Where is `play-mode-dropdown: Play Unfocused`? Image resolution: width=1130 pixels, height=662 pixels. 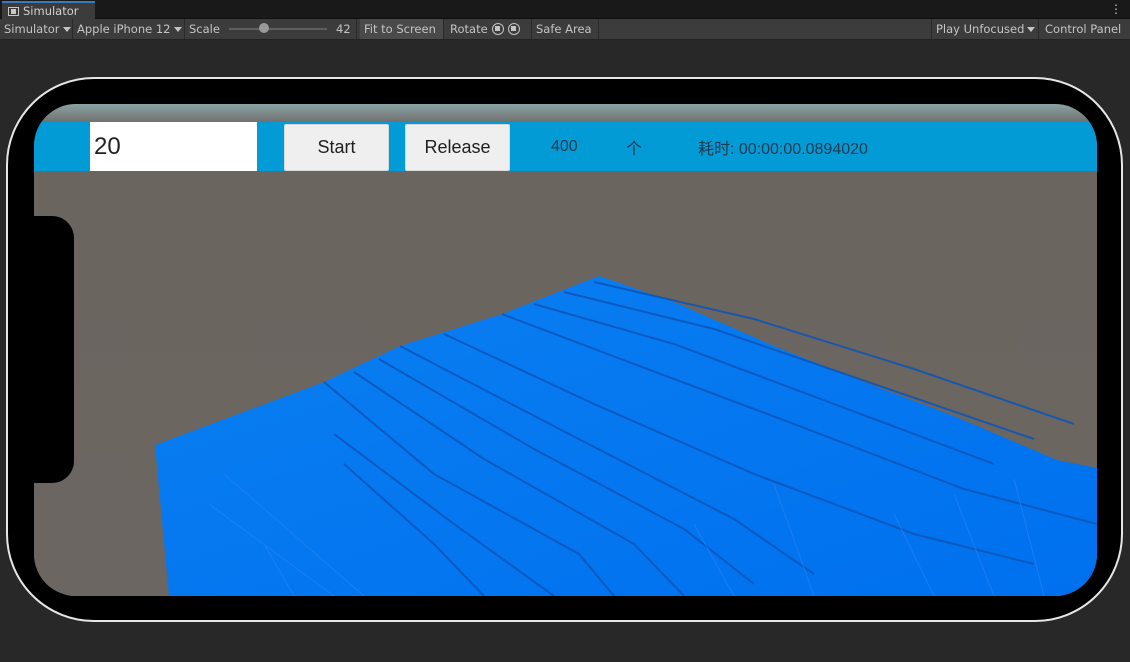 play-mode-dropdown: Play Unfocused is located at coordinates (985, 29).